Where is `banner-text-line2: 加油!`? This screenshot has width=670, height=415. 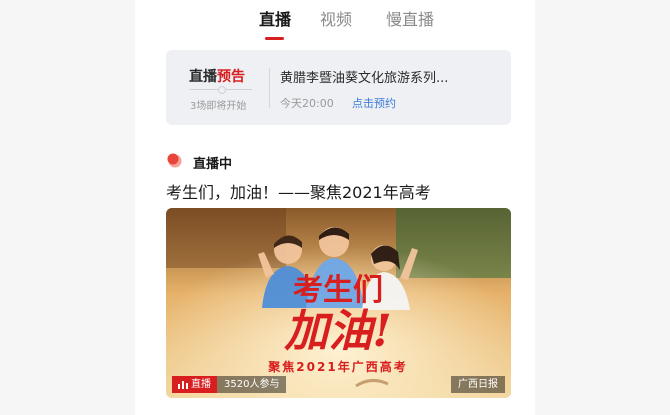
banner-text-line2: 加油! is located at coordinates (337, 331).